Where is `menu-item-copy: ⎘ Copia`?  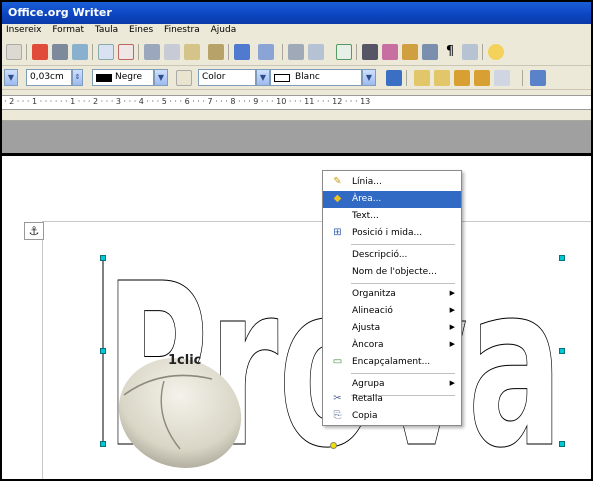
menu-item-copy: ⎘ Copia is located at coordinates (392, 416).